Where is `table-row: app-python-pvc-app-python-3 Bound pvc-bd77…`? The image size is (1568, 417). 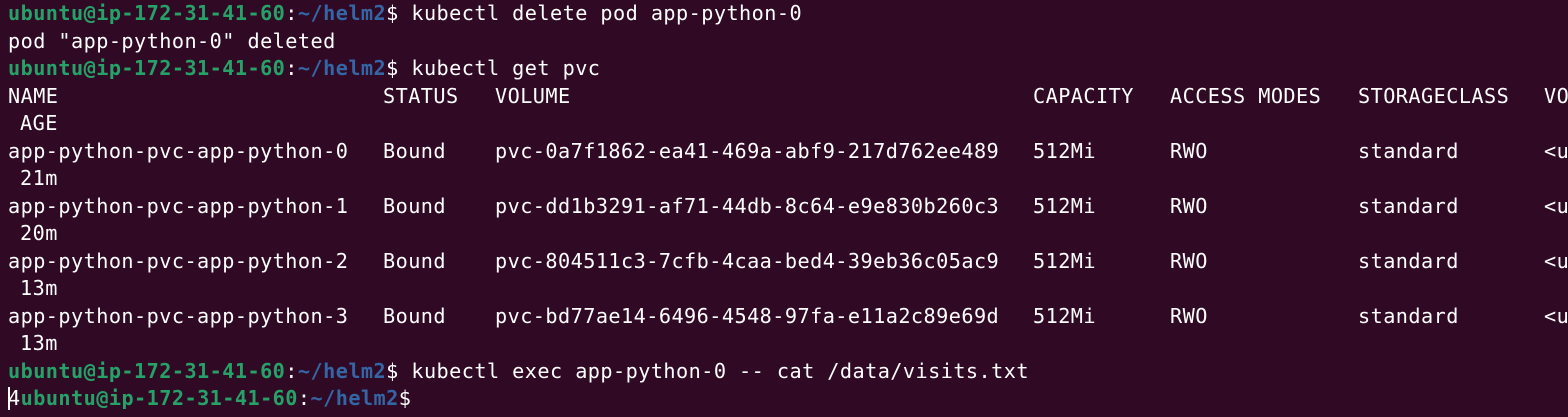
table-row: app-python-pvc-app-python-3 Bound pvc-bd77… is located at coordinates (788, 317).